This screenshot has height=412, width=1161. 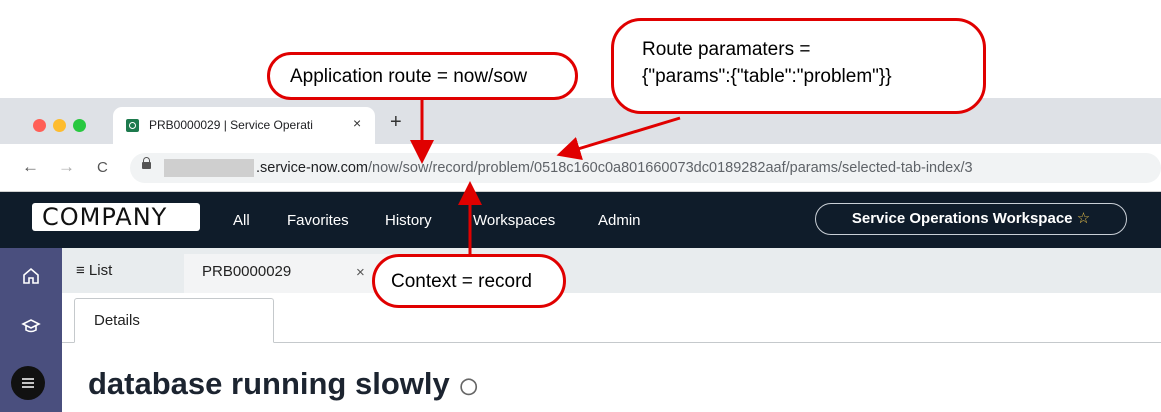 What do you see at coordinates (618, 138) in the screenshot?
I see `route-params-arrow` at bounding box center [618, 138].